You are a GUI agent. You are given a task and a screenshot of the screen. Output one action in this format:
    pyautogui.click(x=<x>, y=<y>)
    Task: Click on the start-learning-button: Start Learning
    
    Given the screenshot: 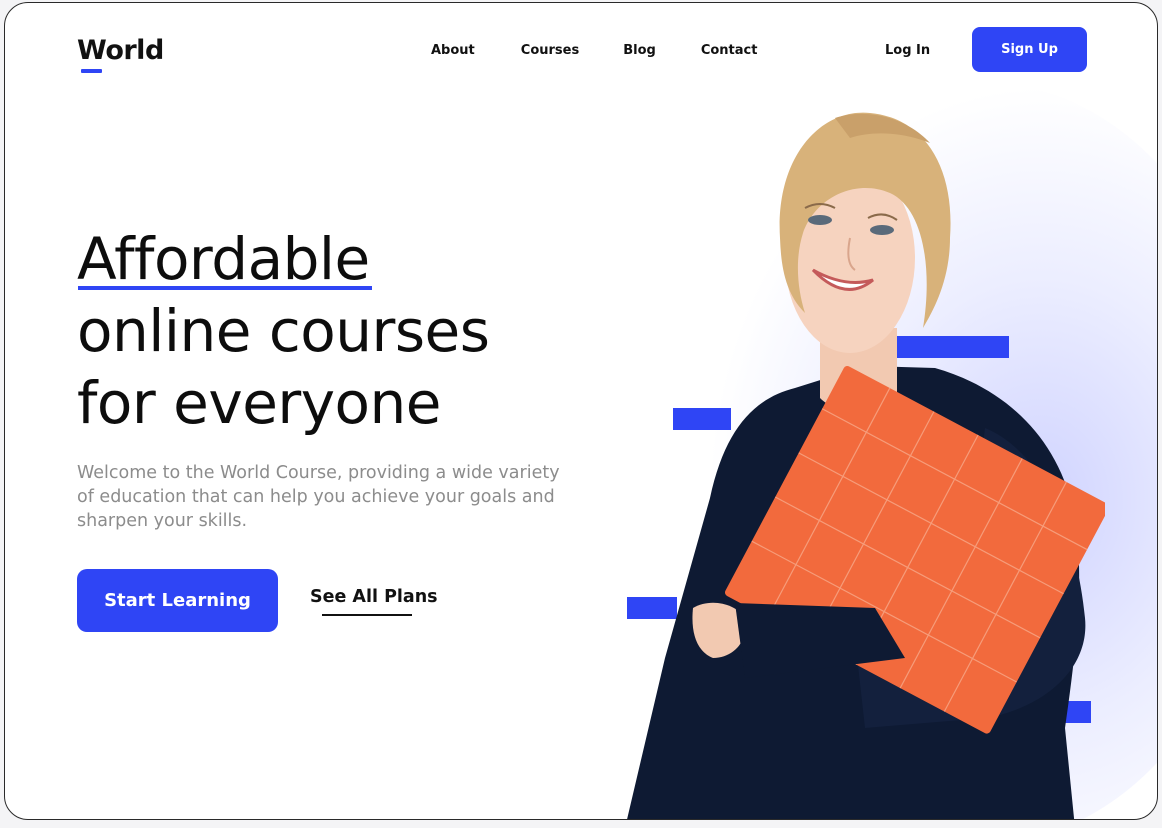 What is the action you would take?
    pyautogui.click(x=177, y=600)
    